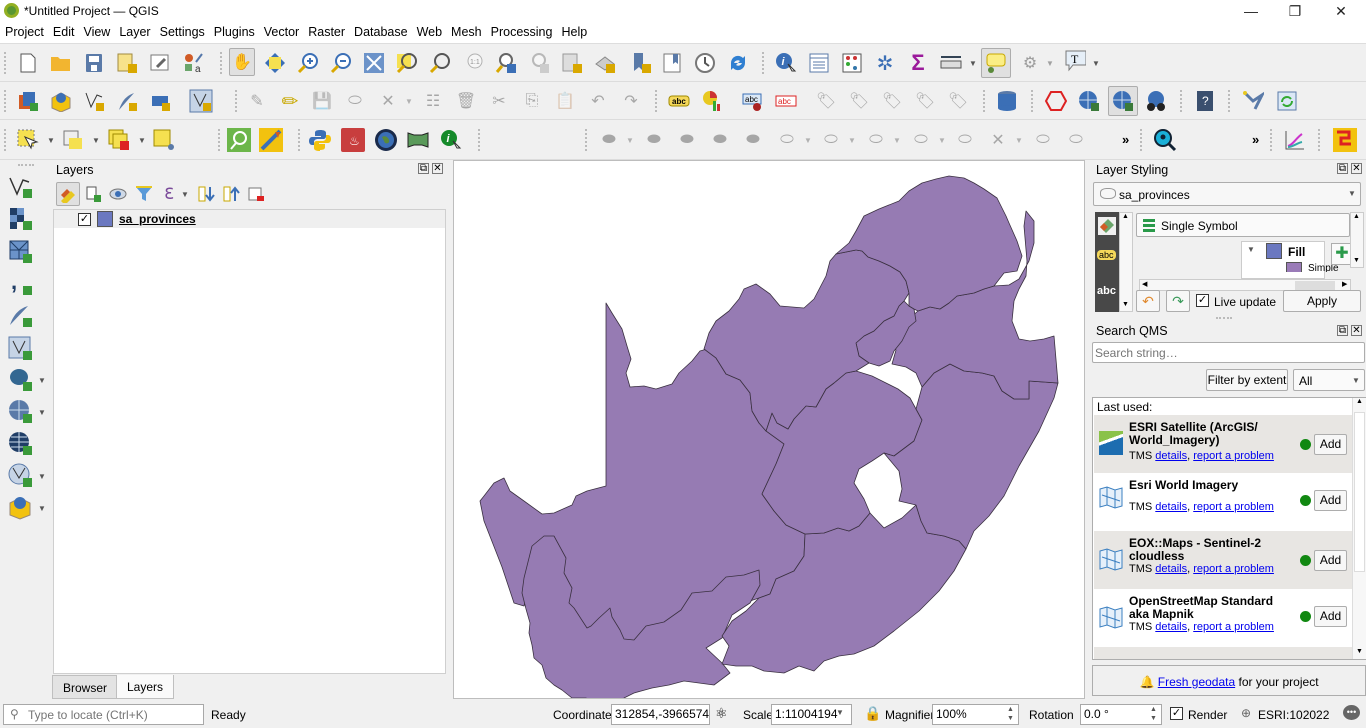  What do you see at coordinates (1253, 101) in the screenshot?
I see `topology-checker-icon` at bounding box center [1253, 101].